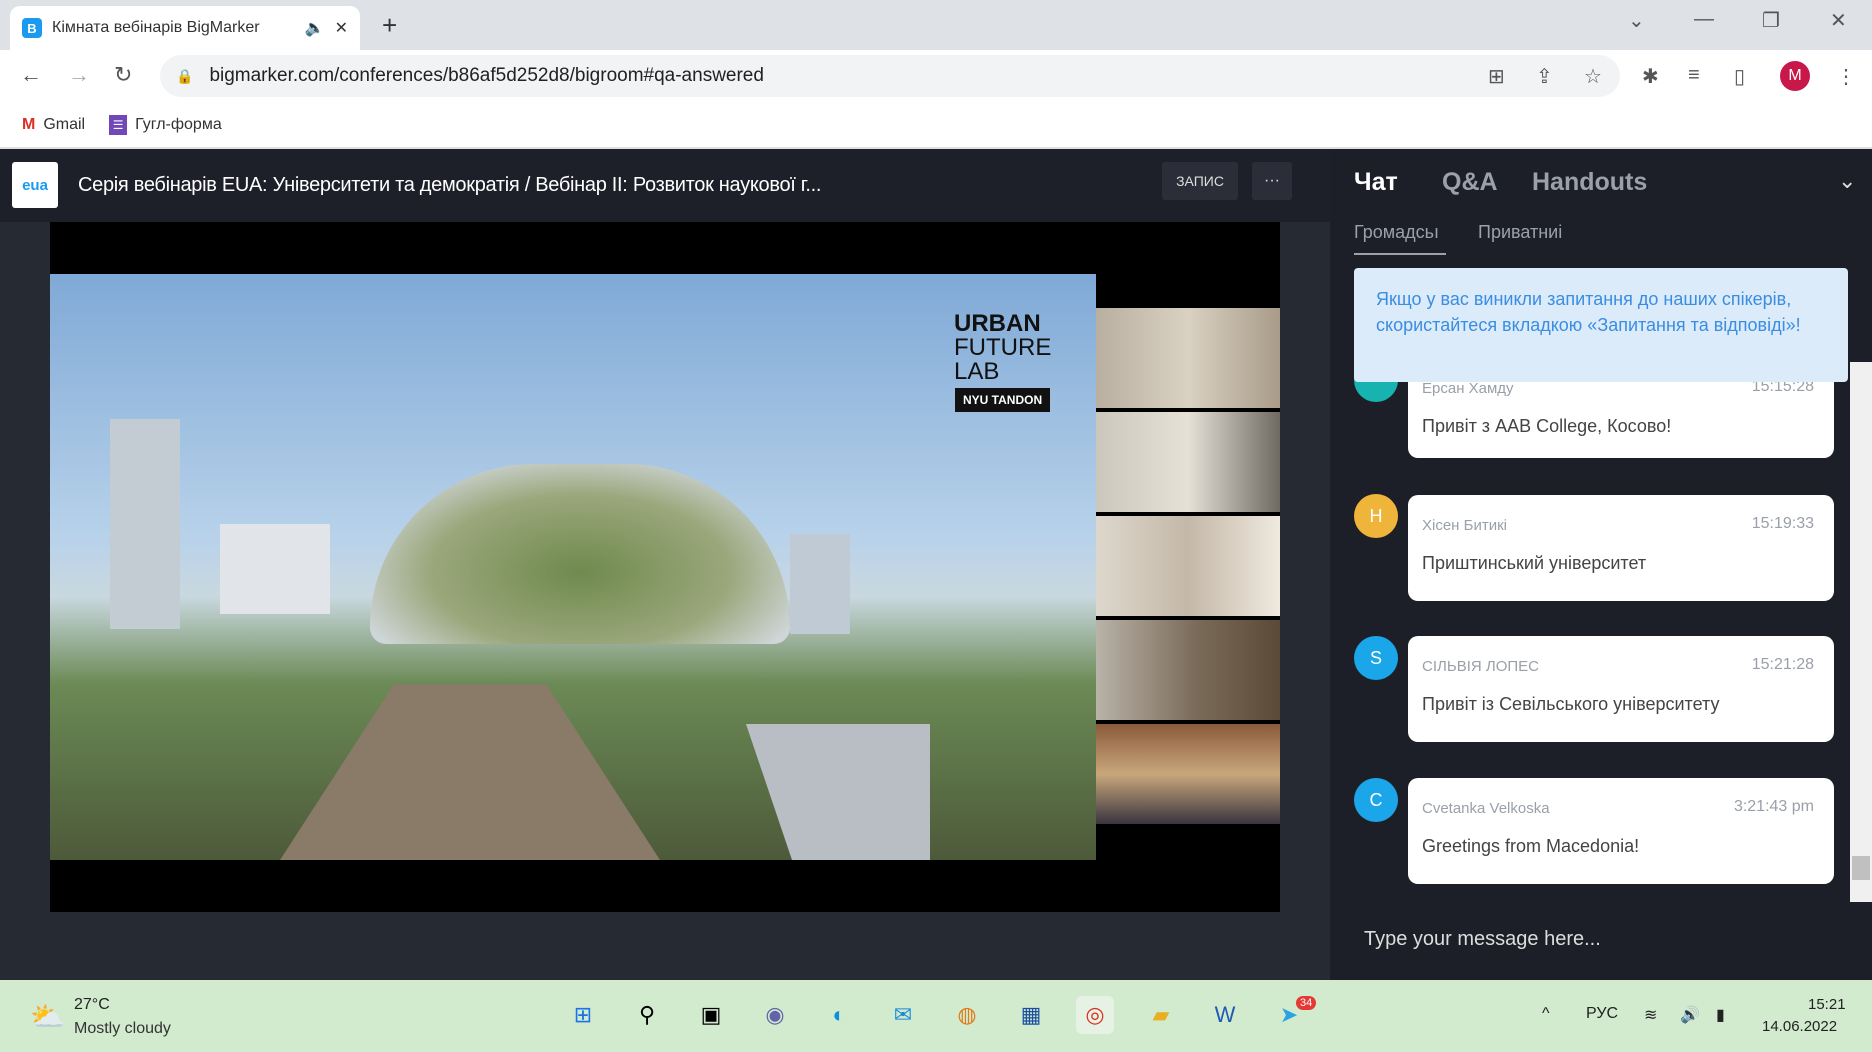  Describe the element at coordinates (1464, 525) in the screenshot. I see `message-author: Хісен Битикі` at that location.